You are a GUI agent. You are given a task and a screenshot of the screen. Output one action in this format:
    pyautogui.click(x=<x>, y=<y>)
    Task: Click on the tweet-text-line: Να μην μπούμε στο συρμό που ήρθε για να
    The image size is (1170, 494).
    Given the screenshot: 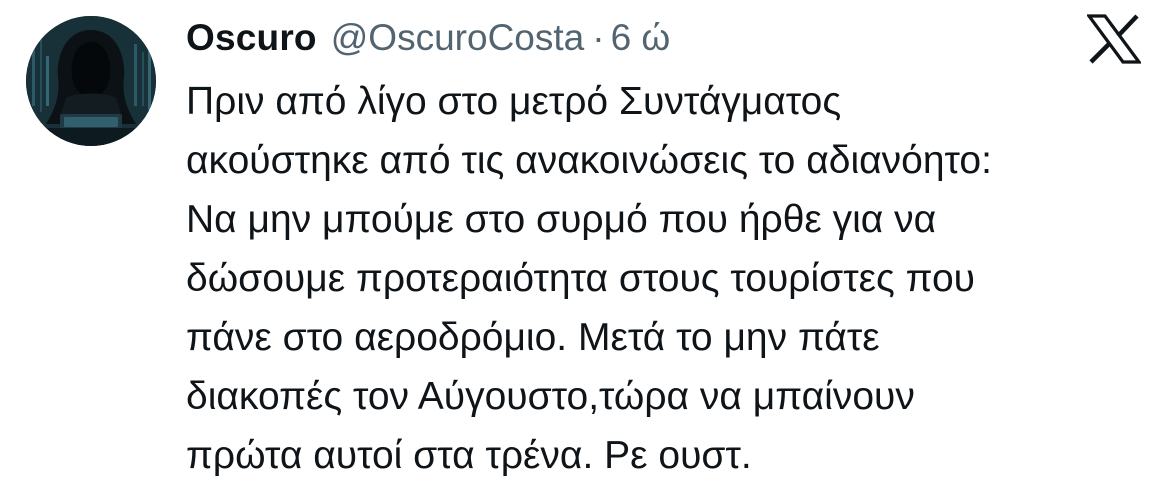 What is the action you would take?
    pyautogui.click(x=561, y=219)
    